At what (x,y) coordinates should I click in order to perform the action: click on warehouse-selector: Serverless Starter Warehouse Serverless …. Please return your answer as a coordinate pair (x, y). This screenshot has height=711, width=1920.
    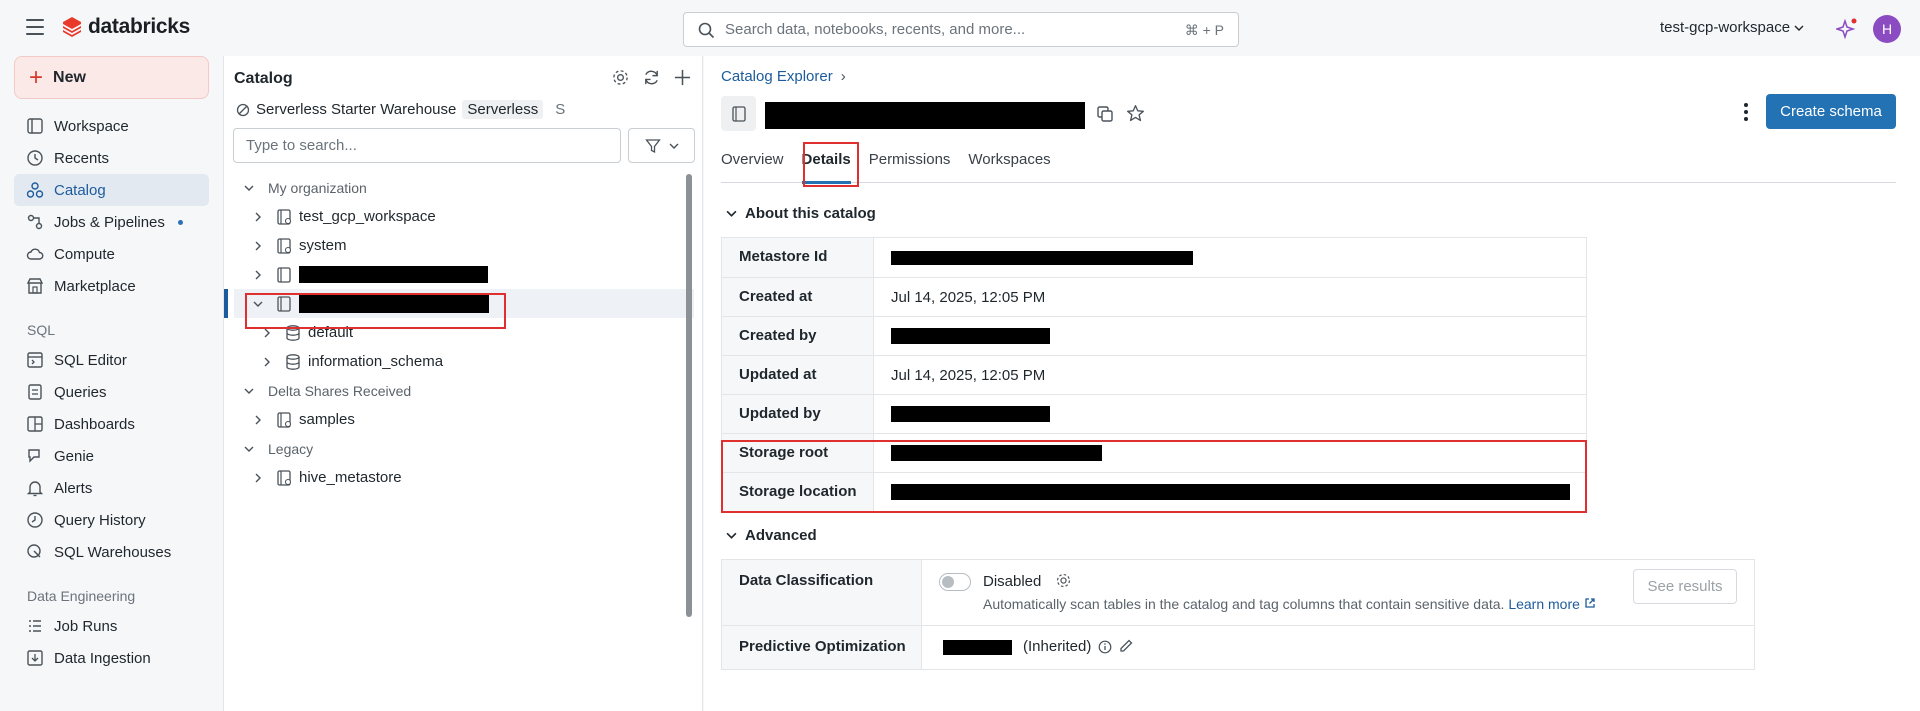
    Looking at the image, I should click on (400, 109).